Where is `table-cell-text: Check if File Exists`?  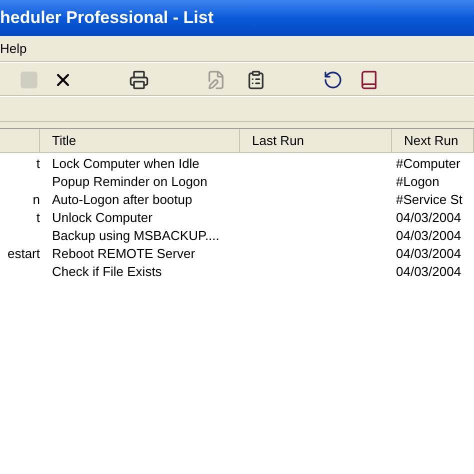 table-cell-text: Check if File Exists is located at coordinates (107, 272).